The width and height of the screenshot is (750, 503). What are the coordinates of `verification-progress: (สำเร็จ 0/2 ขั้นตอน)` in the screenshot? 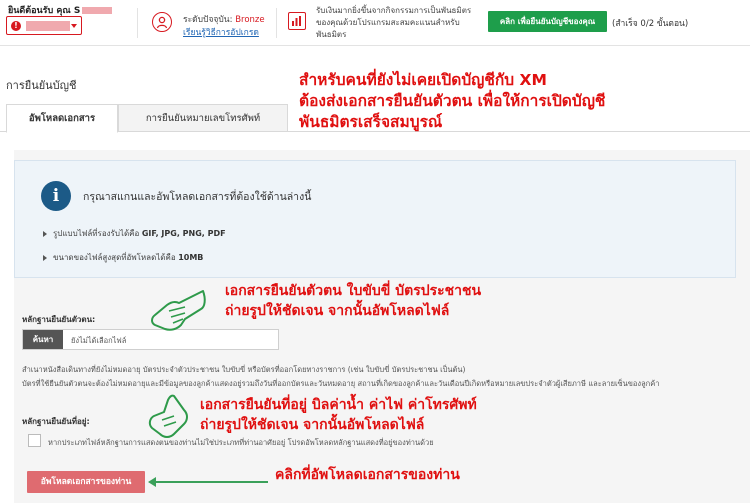 It's located at (650, 24).